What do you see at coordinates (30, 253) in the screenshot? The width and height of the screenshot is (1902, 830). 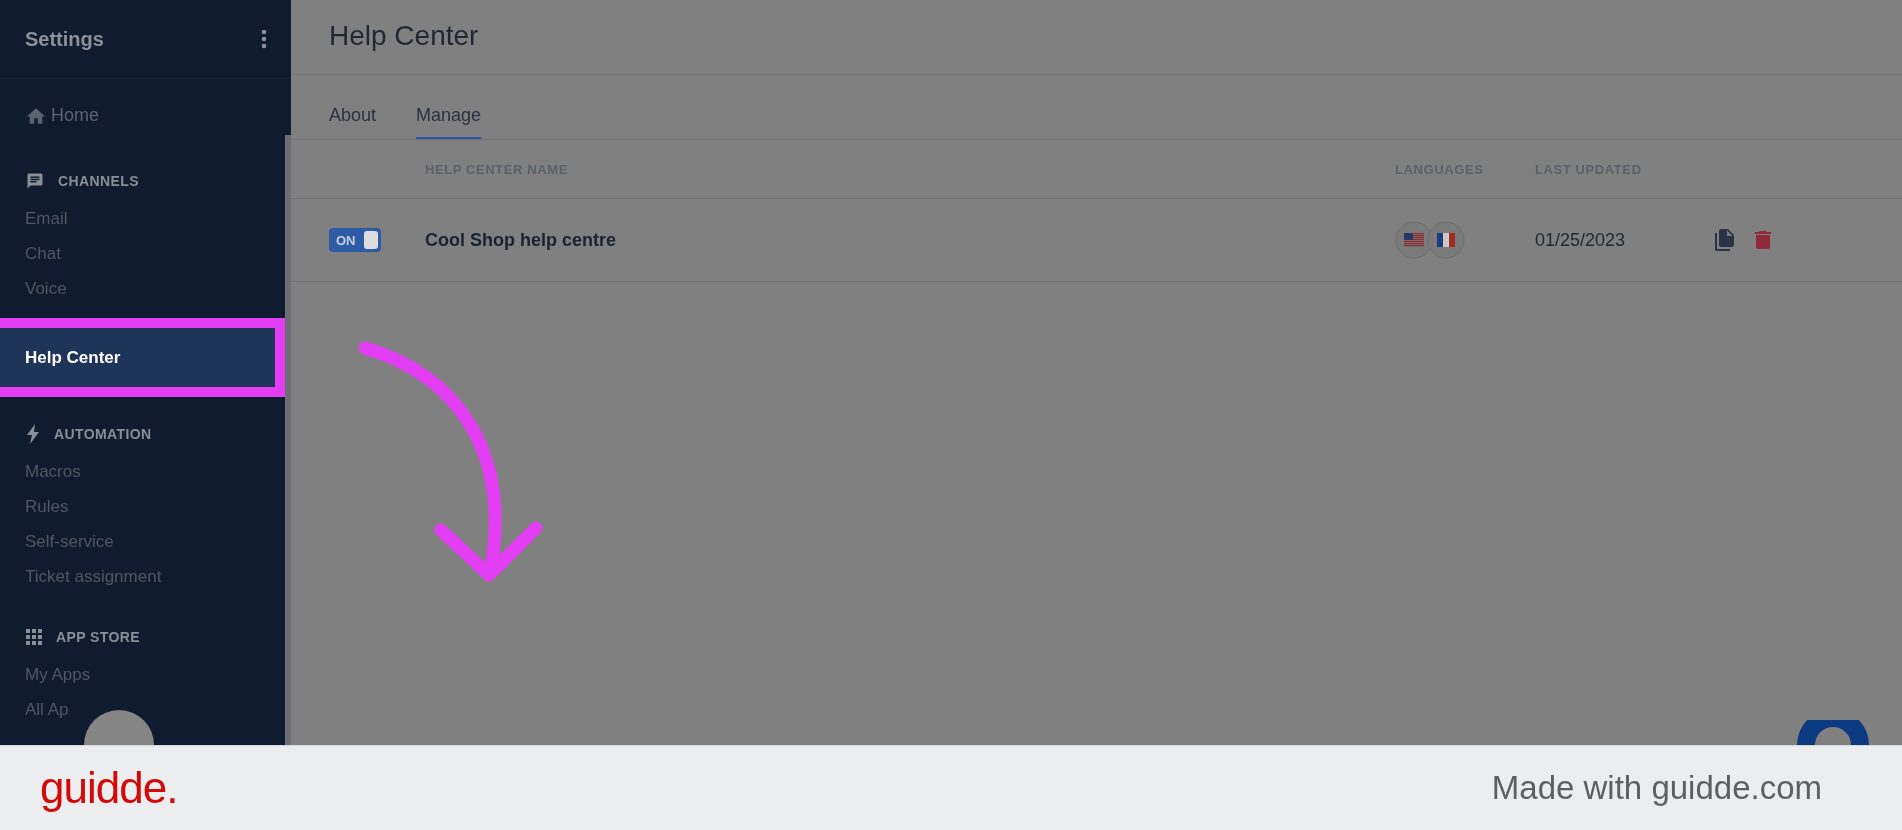 I see `nav-item: Chat` at bounding box center [30, 253].